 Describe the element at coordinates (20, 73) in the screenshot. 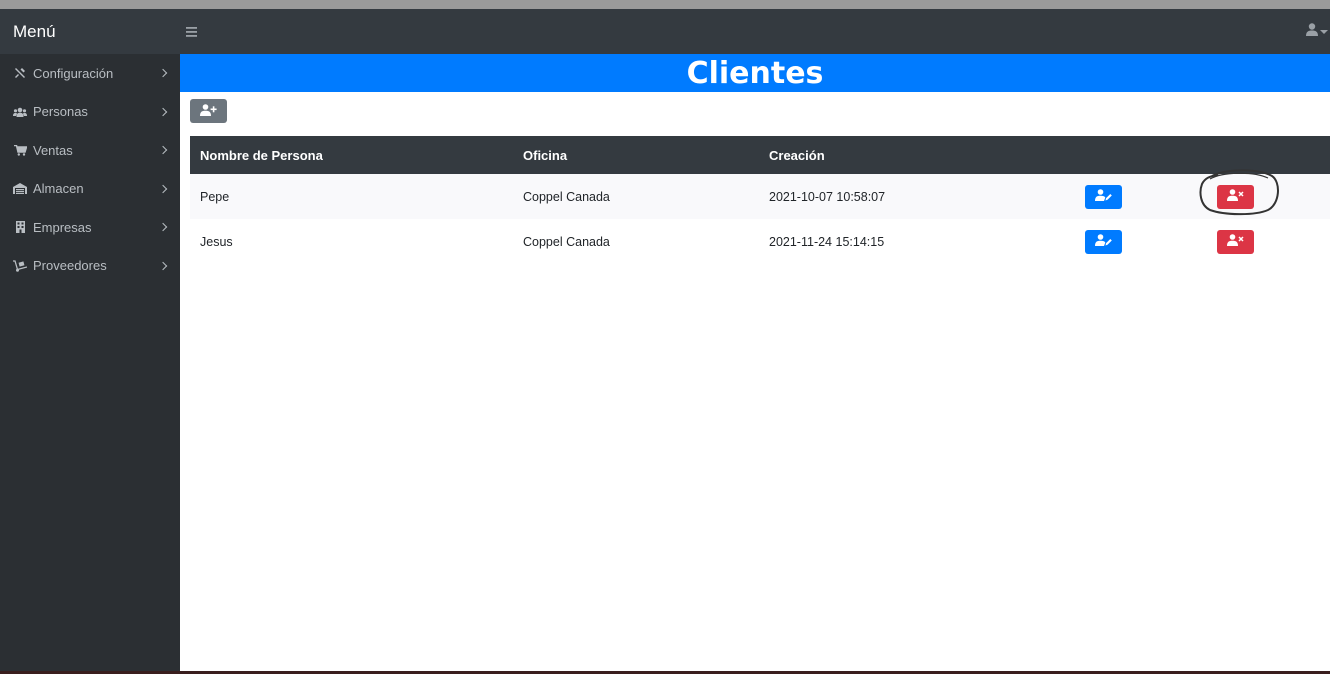

I see `tools-icon` at that location.